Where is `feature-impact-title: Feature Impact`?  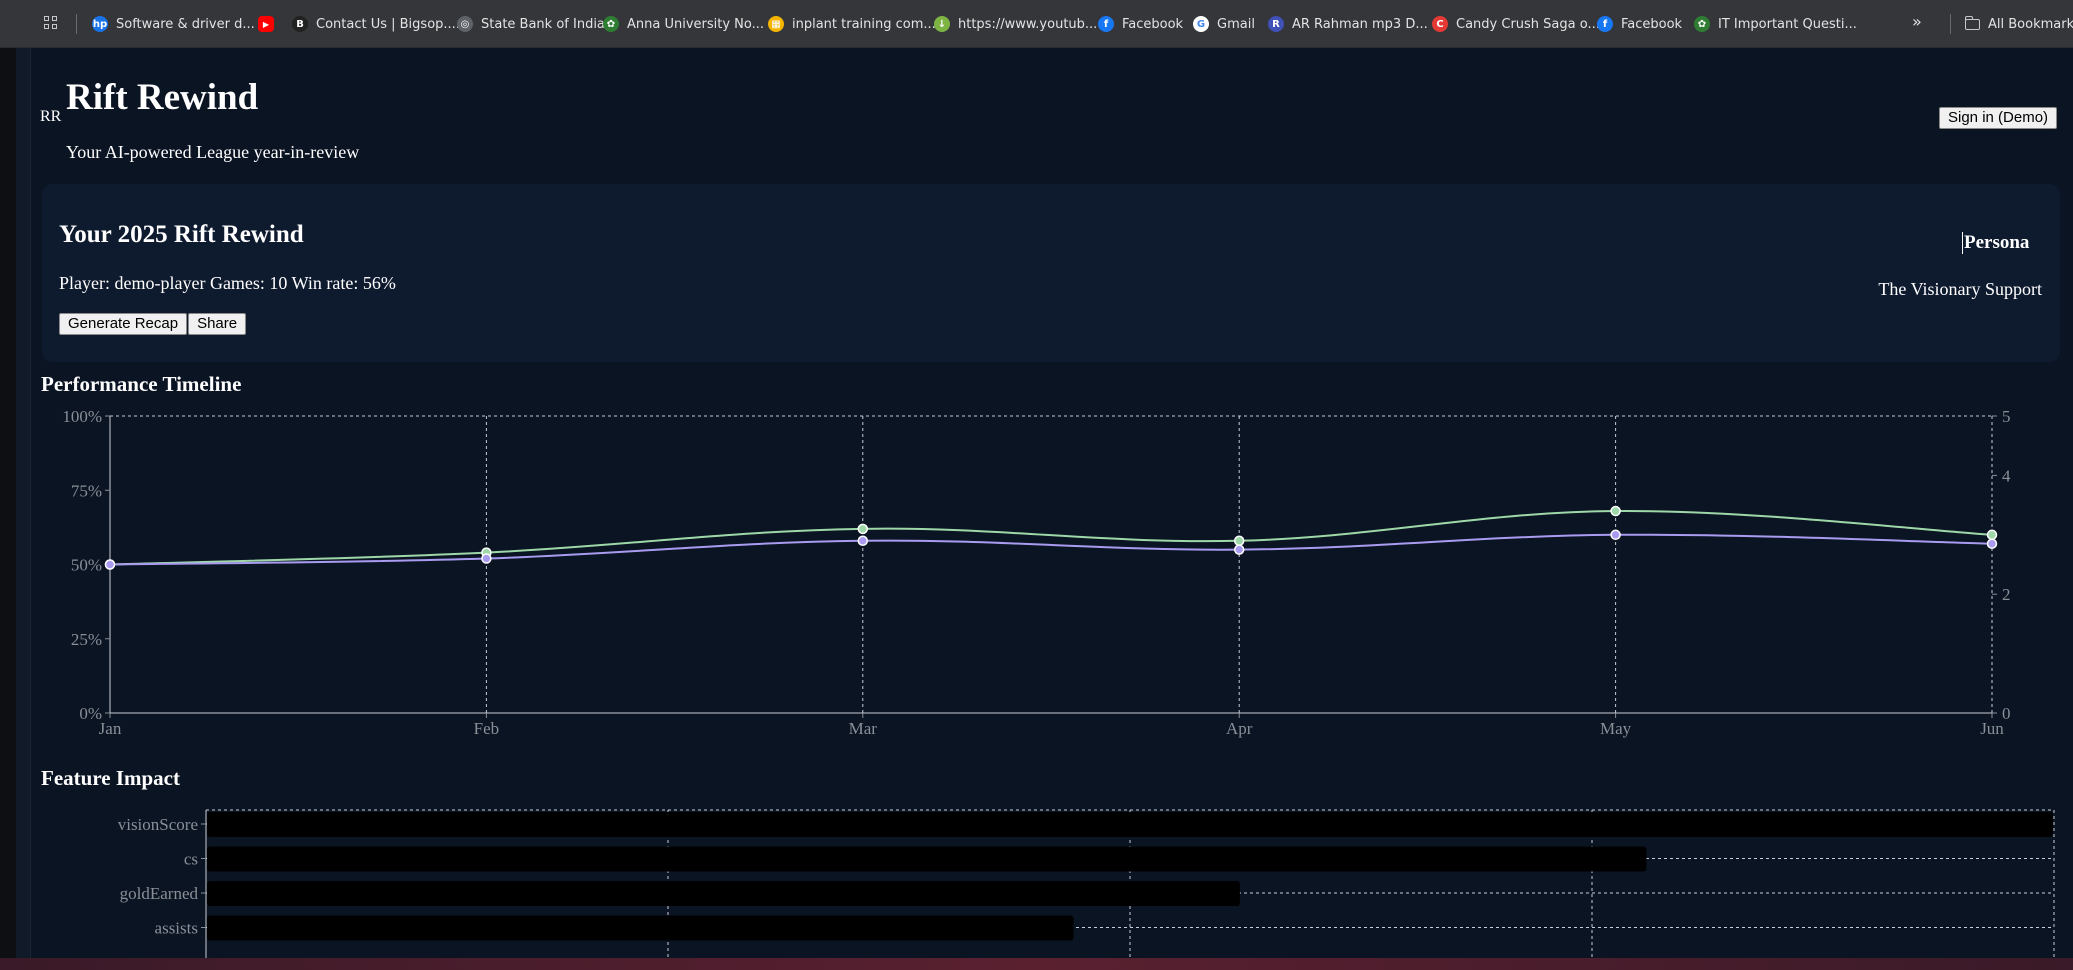 feature-impact-title: Feature Impact is located at coordinates (110, 778).